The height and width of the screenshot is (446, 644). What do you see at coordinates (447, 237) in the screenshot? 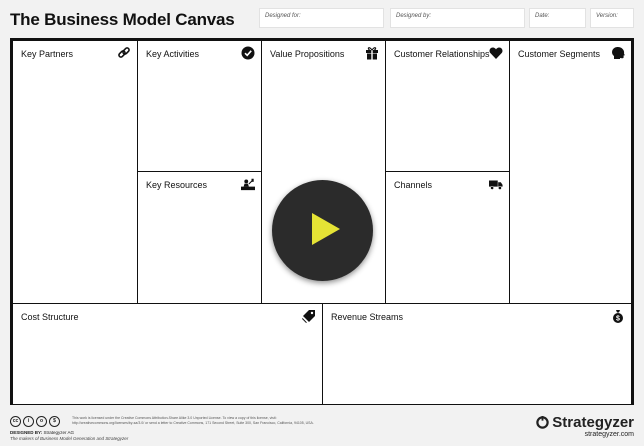
I see `block-channels: Channels` at bounding box center [447, 237].